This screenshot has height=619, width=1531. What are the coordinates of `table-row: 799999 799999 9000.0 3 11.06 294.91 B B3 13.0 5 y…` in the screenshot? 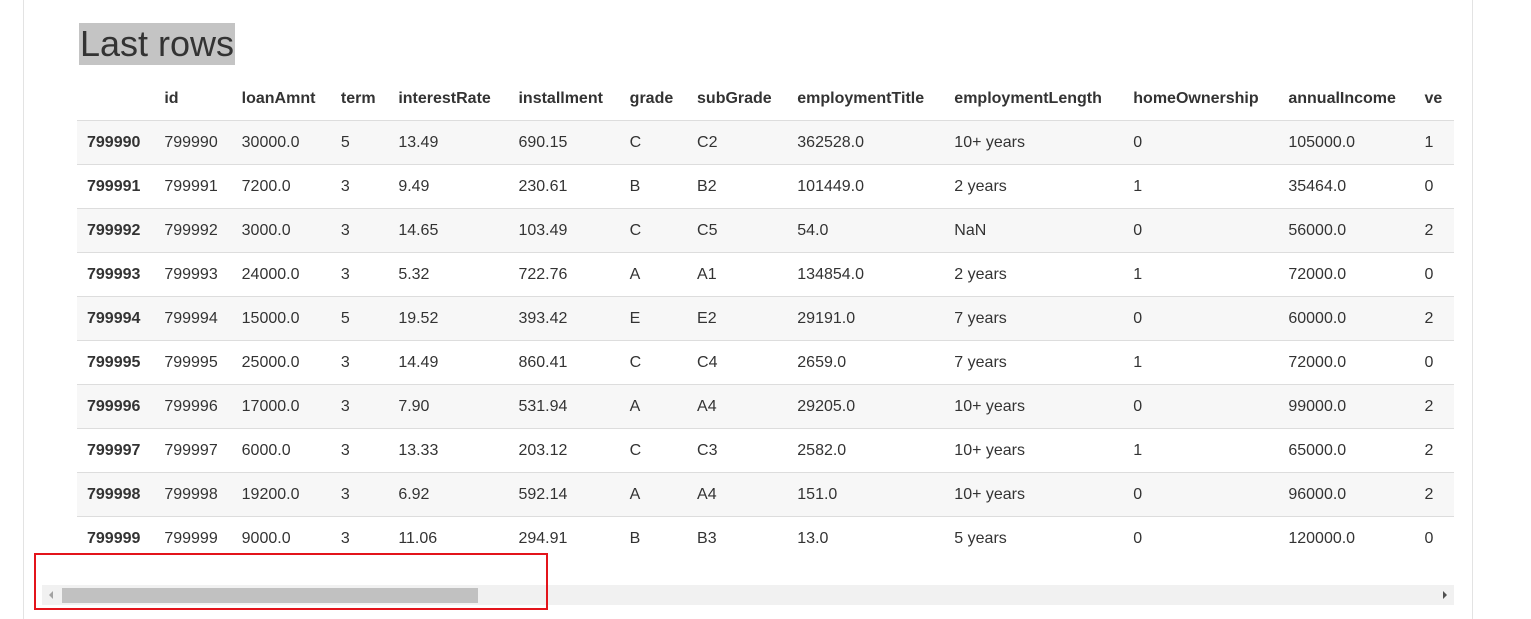 It's located at (765, 534).